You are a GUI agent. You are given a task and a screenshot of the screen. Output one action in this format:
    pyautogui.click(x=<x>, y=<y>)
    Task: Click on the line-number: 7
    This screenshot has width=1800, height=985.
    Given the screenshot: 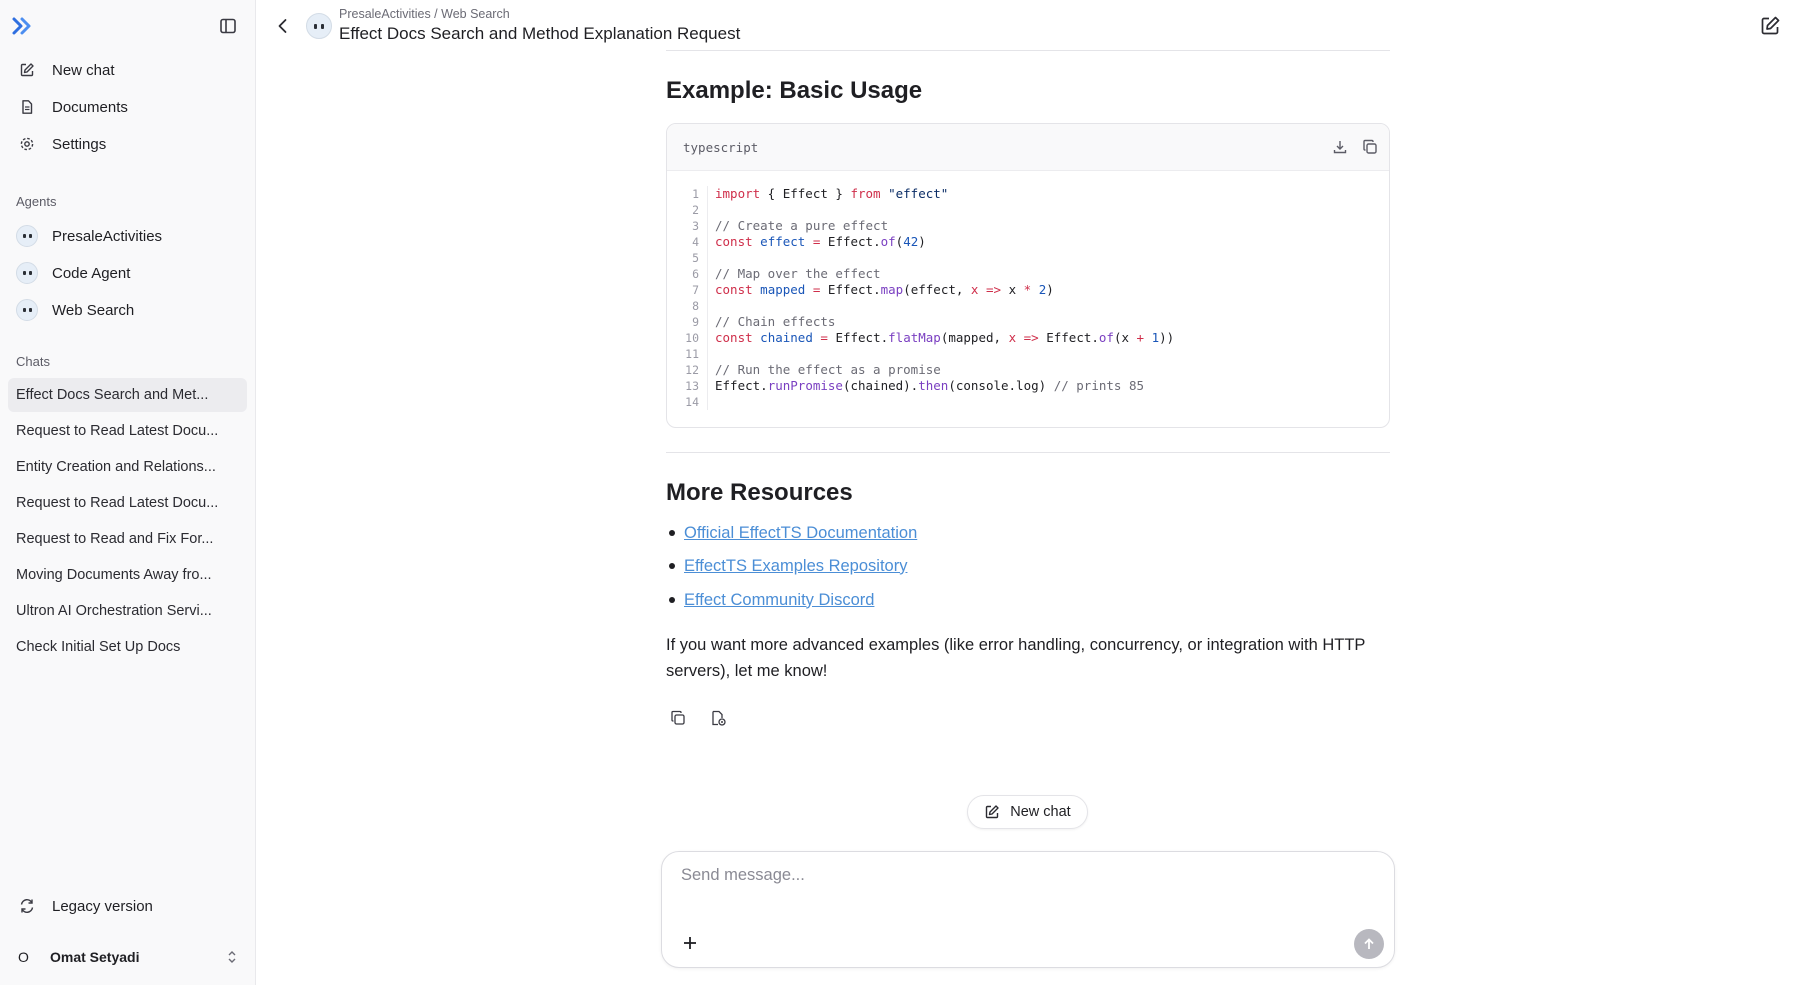 What is the action you would take?
    pyautogui.click(x=695, y=290)
    